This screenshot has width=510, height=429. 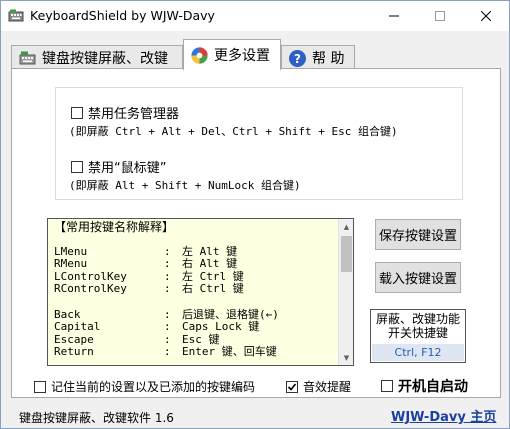 I want to click on tab-block-remap: 键盘按键屏蔽、改键, so click(x=97, y=57).